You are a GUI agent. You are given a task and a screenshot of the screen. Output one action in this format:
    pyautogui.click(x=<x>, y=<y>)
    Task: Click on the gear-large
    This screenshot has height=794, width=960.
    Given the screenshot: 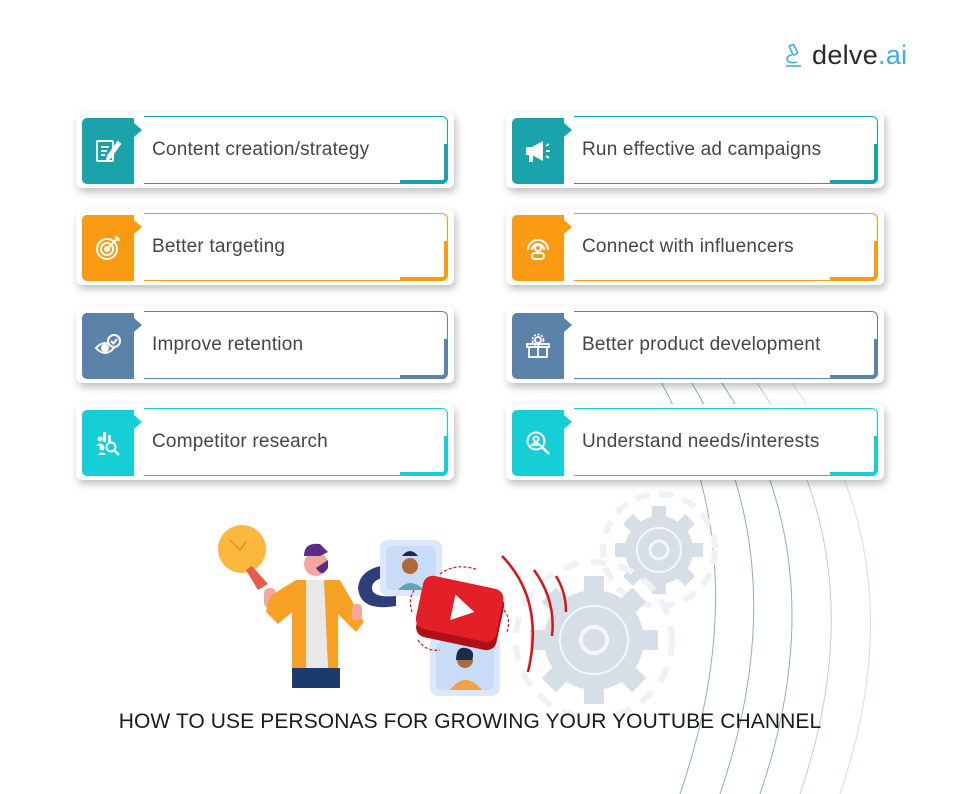 What is the action you would take?
    pyautogui.click(x=594, y=640)
    